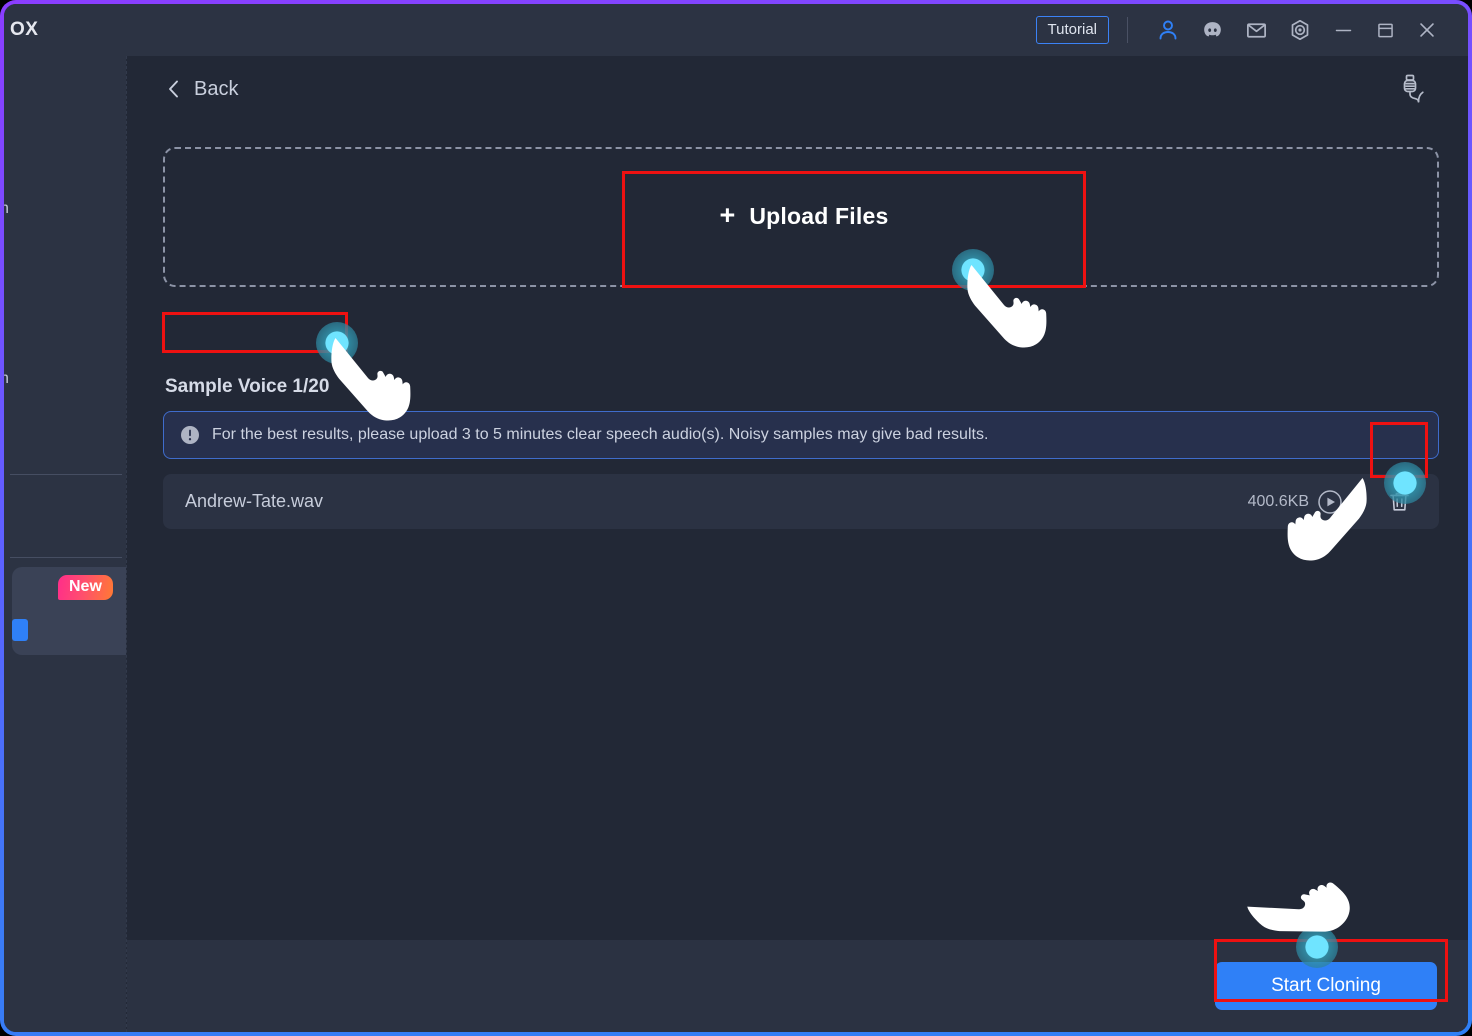 This screenshot has height=1036, width=1472. What do you see at coordinates (1212, 30) in the screenshot?
I see `discord-icon` at bounding box center [1212, 30].